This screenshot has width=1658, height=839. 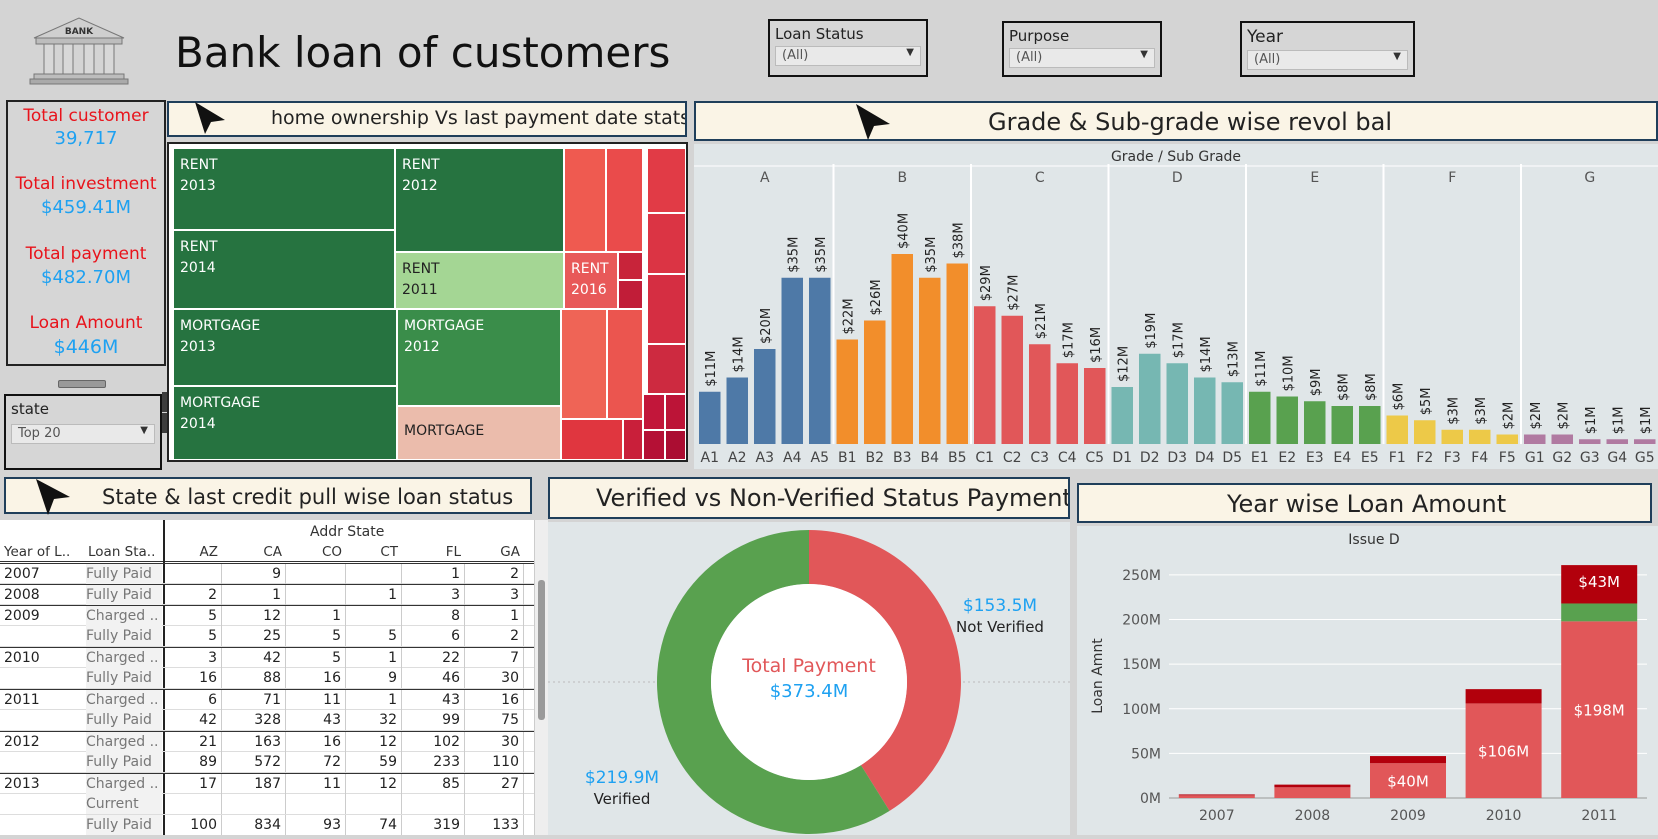 I want to click on vertical-scrollbar, so click(x=541, y=677).